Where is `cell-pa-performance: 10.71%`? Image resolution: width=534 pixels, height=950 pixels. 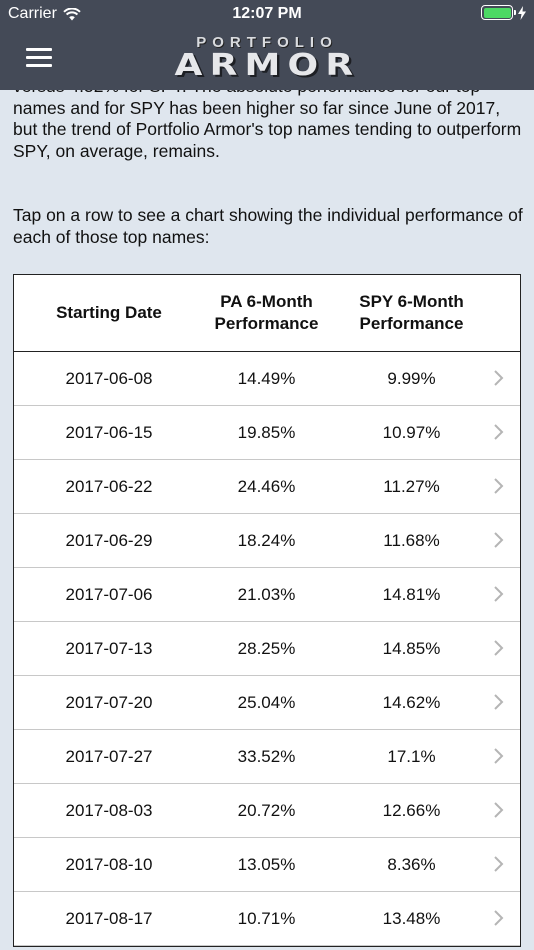
cell-pa-performance: 10.71% is located at coordinates (266, 918).